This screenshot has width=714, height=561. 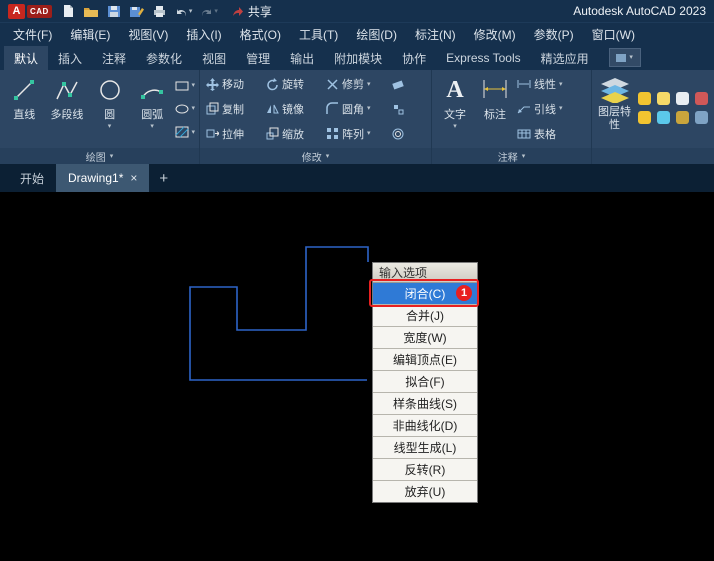 I want to click on scale-icon, so click(x=272, y=133).